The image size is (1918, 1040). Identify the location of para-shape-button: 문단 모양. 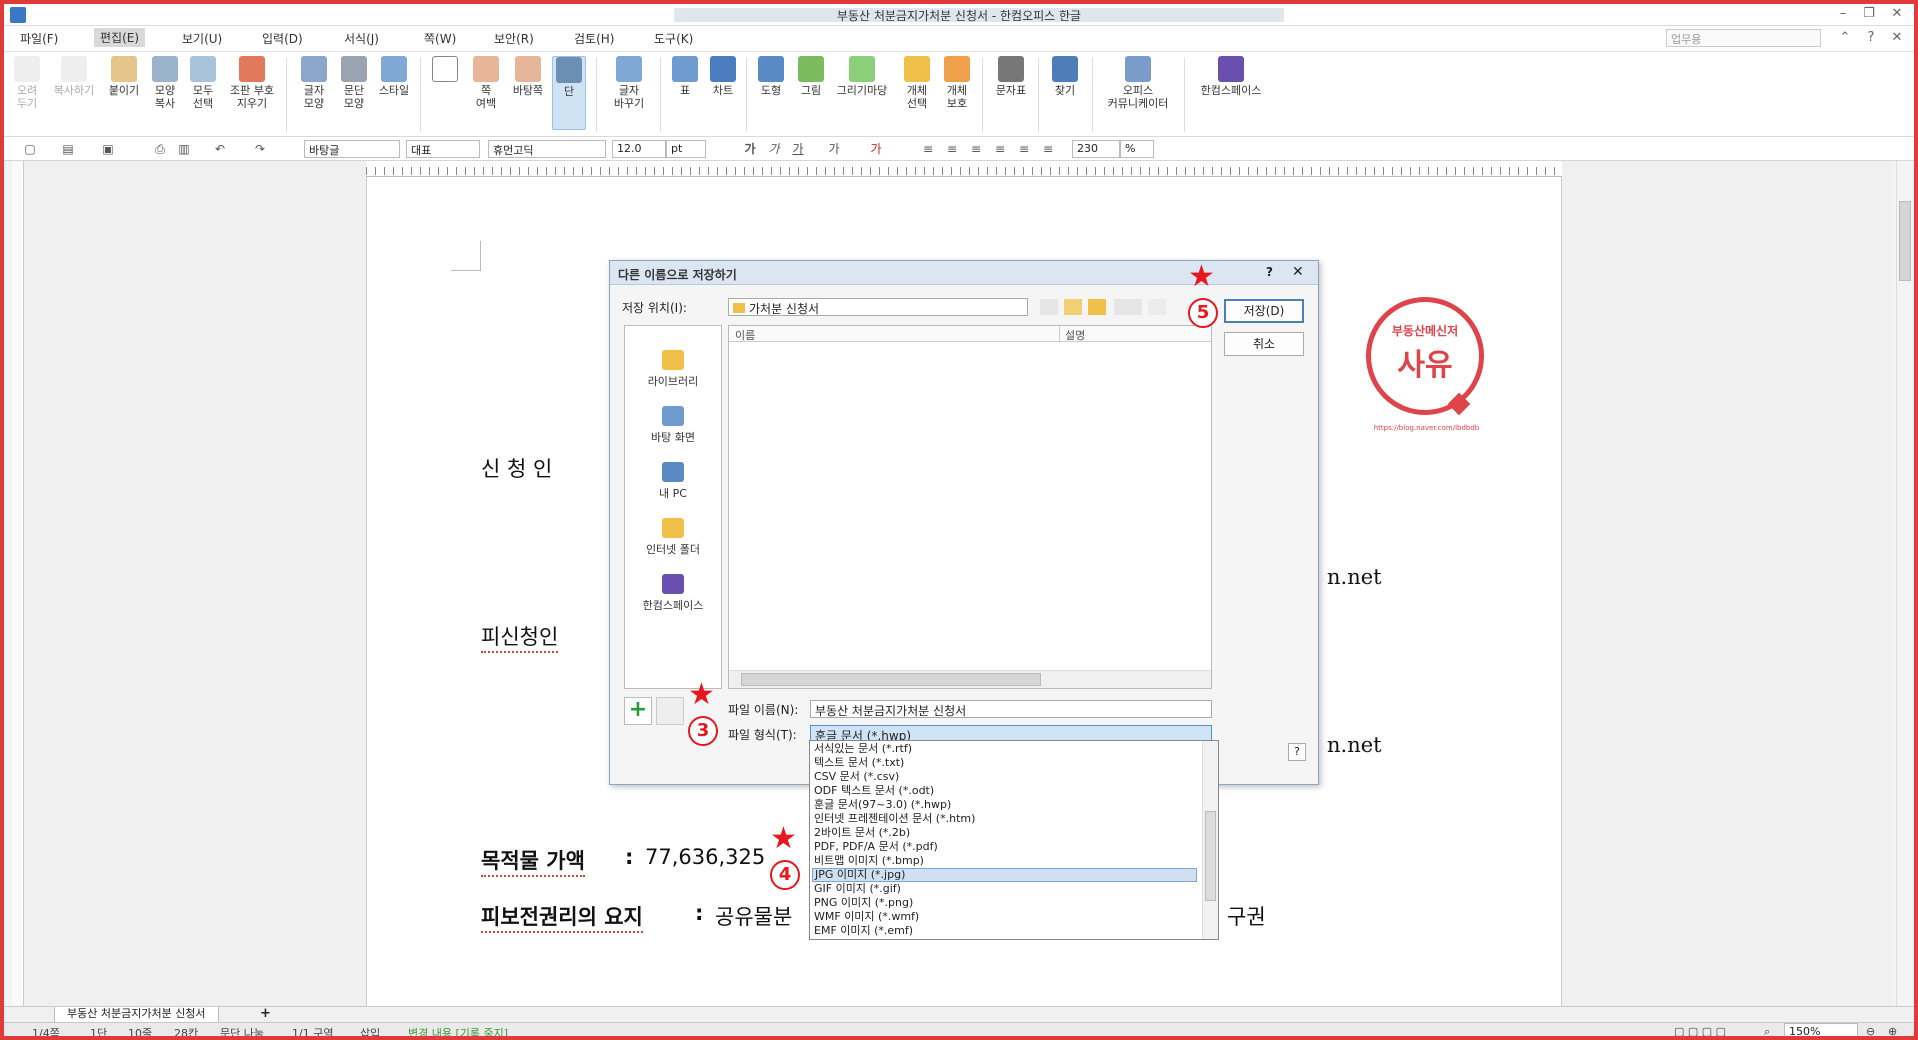
(354, 83).